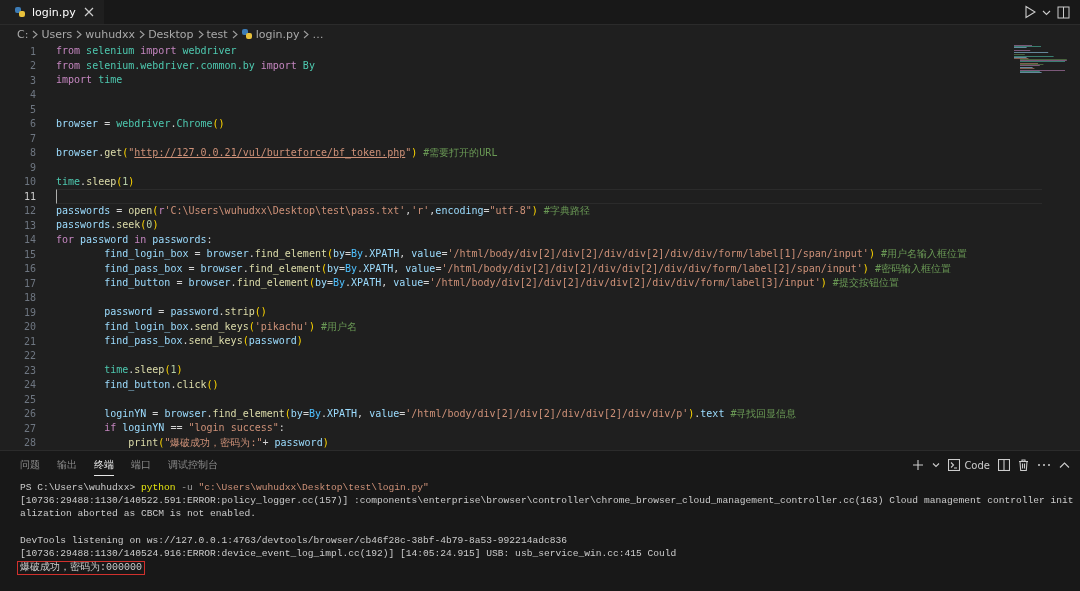 This screenshot has height=591, width=1080. Describe the element at coordinates (527, 268) in the screenshot. I see `code-line: find_pass_box = browser.find_element(by=By.XPATH, value='/html/body/div[2]/div[2]/div/div[2]/div/div/form/label[2]/span/input') #密码输入框位置` at that location.